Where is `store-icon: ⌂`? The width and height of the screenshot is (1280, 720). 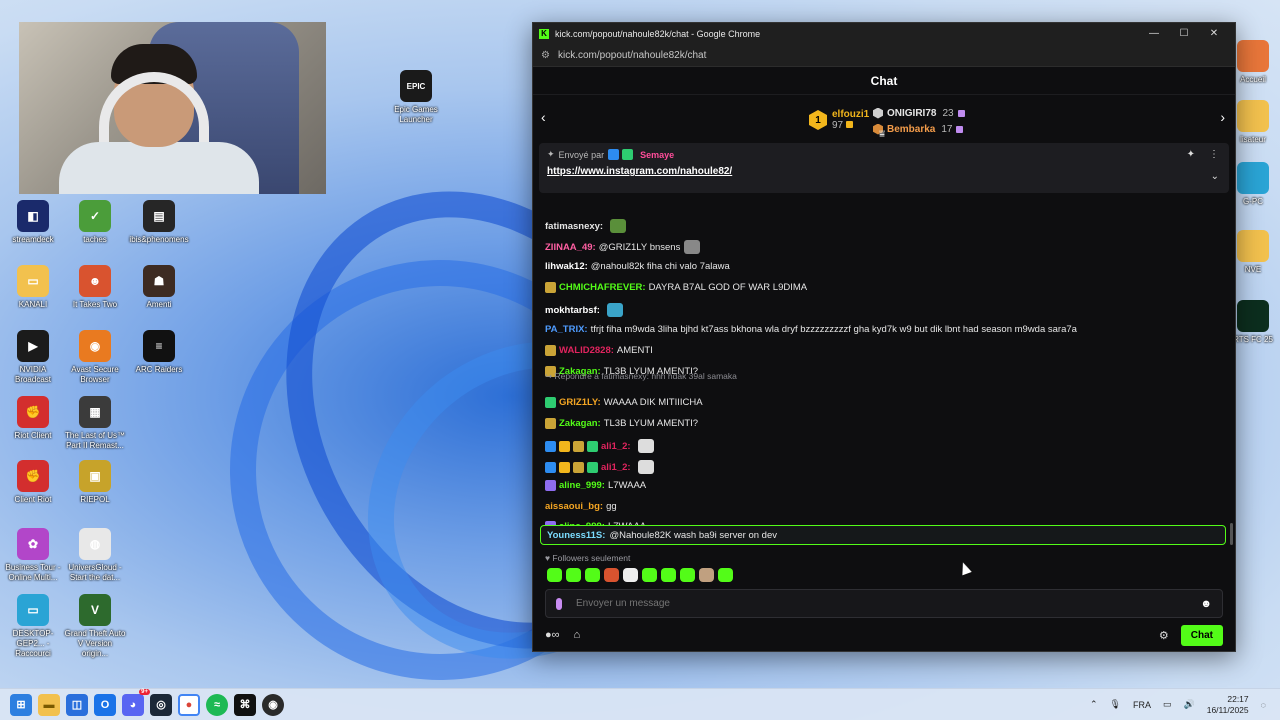
store-icon: ⌂ is located at coordinates (577, 635).